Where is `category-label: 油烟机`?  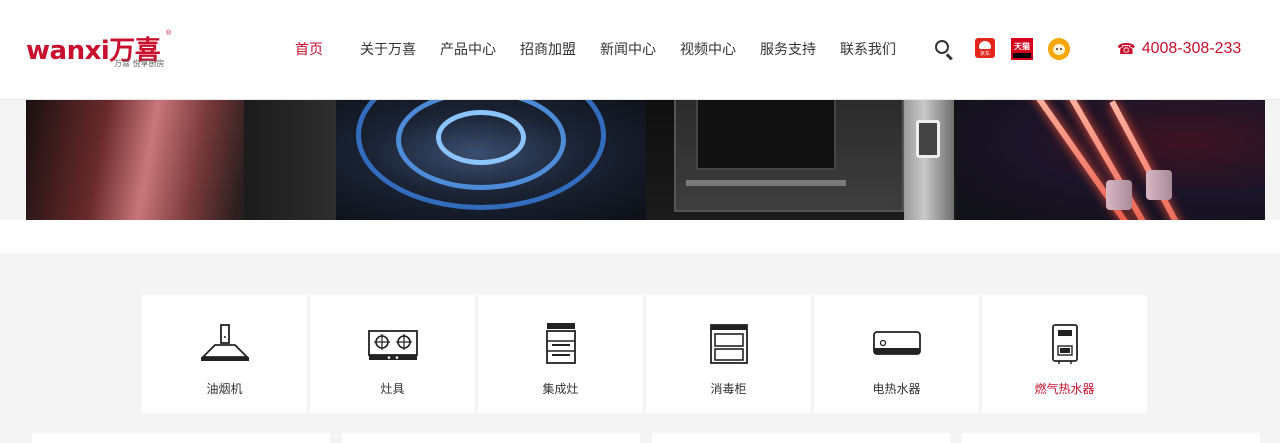 category-label: 油烟机 is located at coordinates (224, 389).